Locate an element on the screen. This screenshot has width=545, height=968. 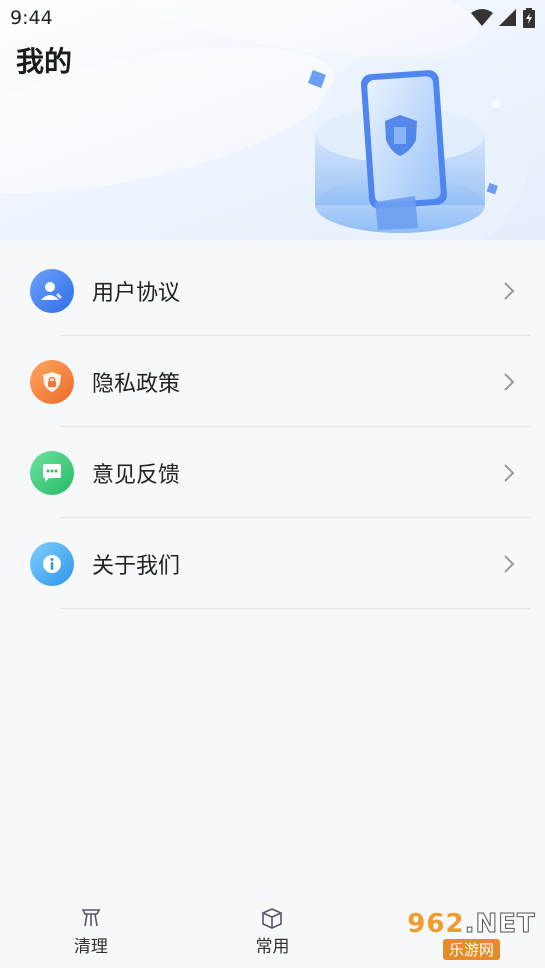
phone-shield-illustration is located at coordinates (419, 150).